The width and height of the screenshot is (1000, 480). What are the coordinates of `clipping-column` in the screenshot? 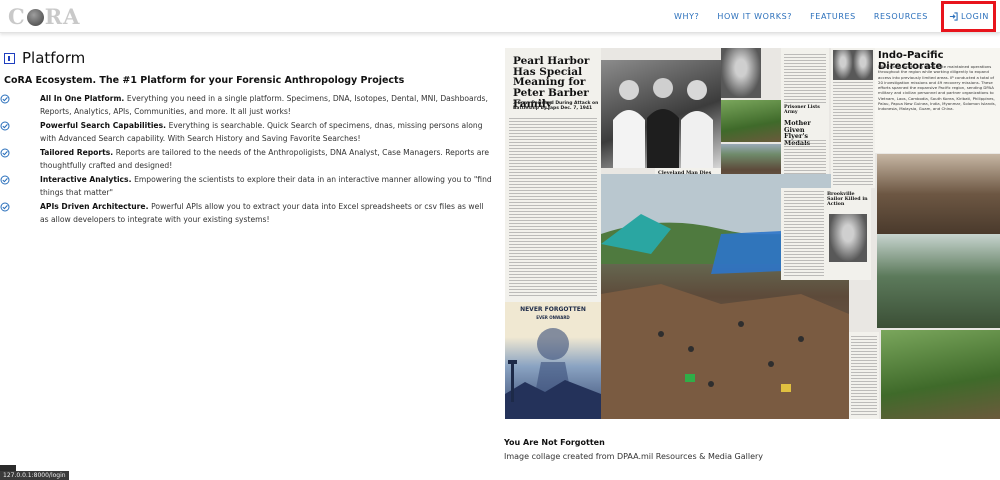 It's located at (853, 118).